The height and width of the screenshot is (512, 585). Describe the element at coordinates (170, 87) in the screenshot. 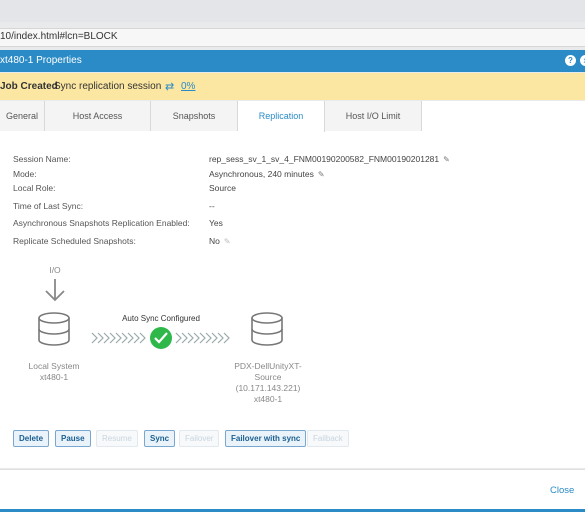

I see `sync-icon: ⇄` at that location.